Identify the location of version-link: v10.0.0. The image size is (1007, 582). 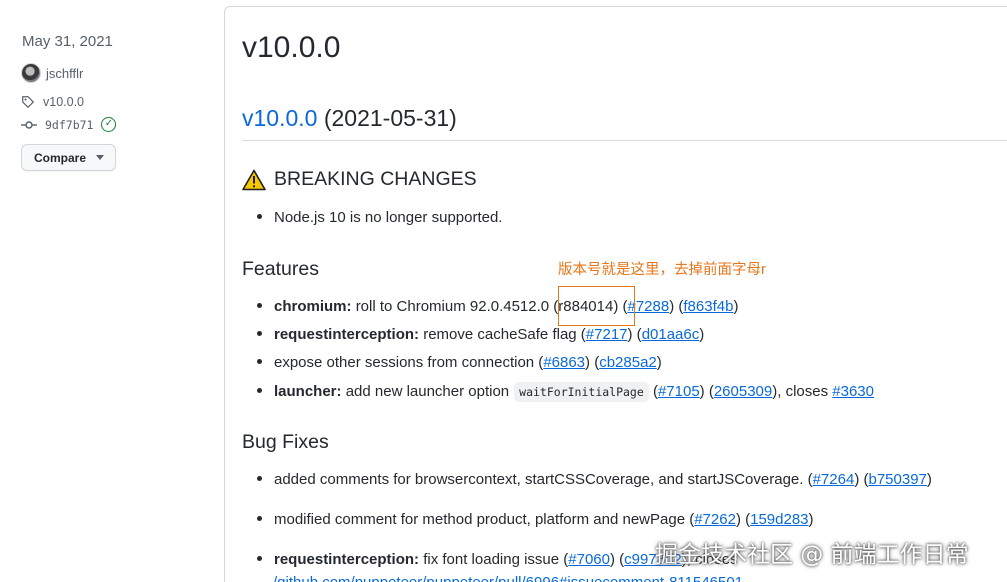
(279, 118).